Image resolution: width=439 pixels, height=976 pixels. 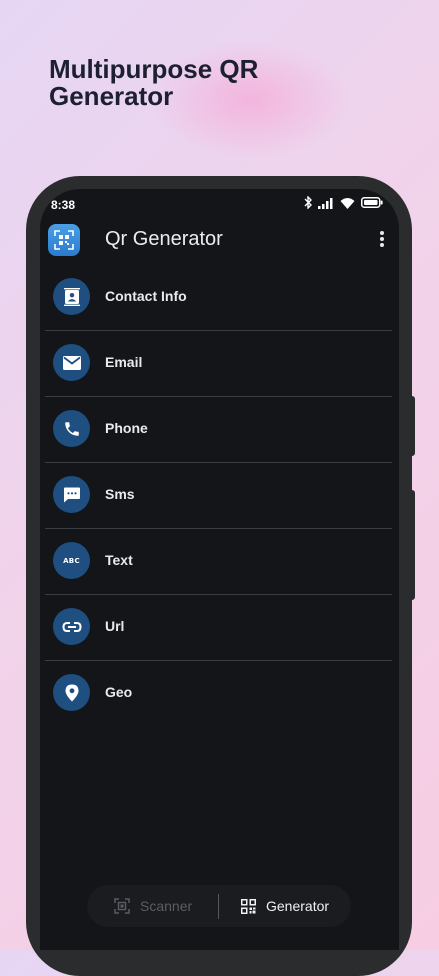 What do you see at coordinates (219, 204) in the screenshot?
I see `status-bar: 8:38` at bounding box center [219, 204].